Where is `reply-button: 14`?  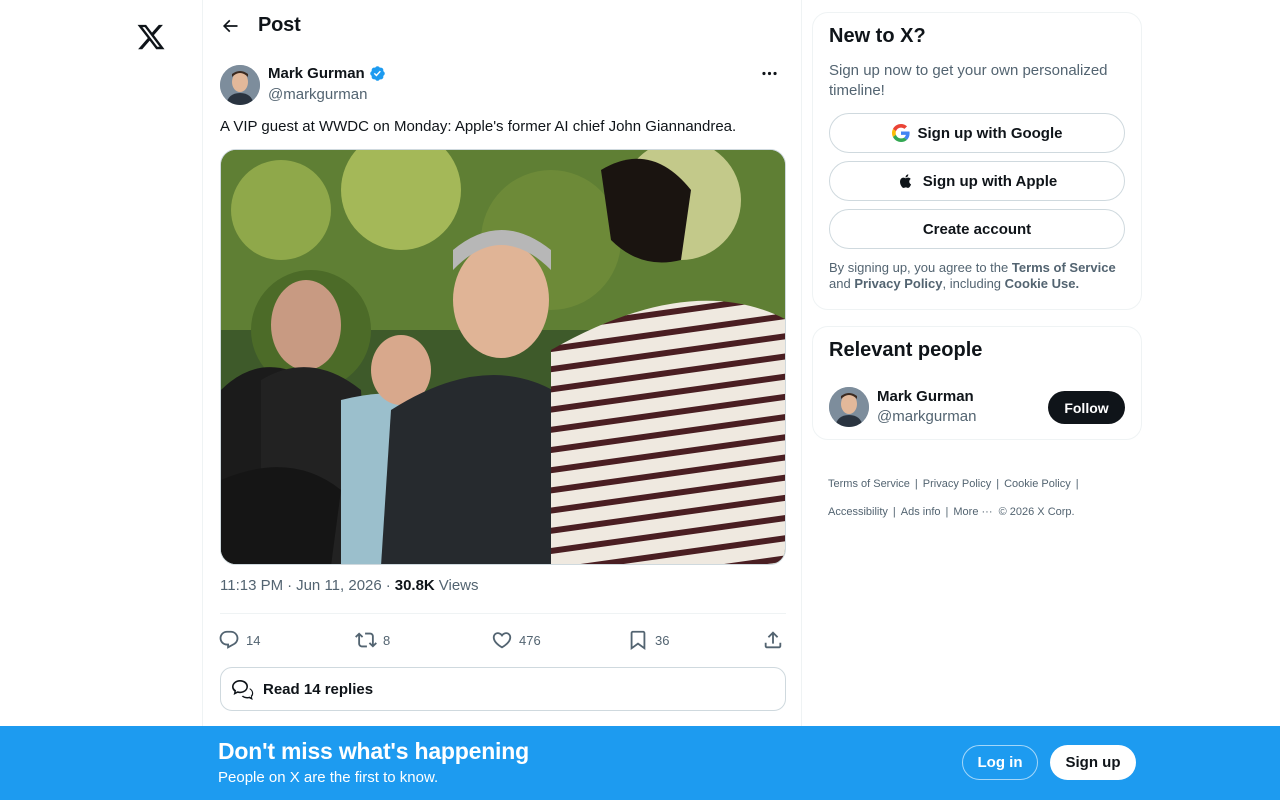
reply-button: 14 is located at coordinates (239, 640).